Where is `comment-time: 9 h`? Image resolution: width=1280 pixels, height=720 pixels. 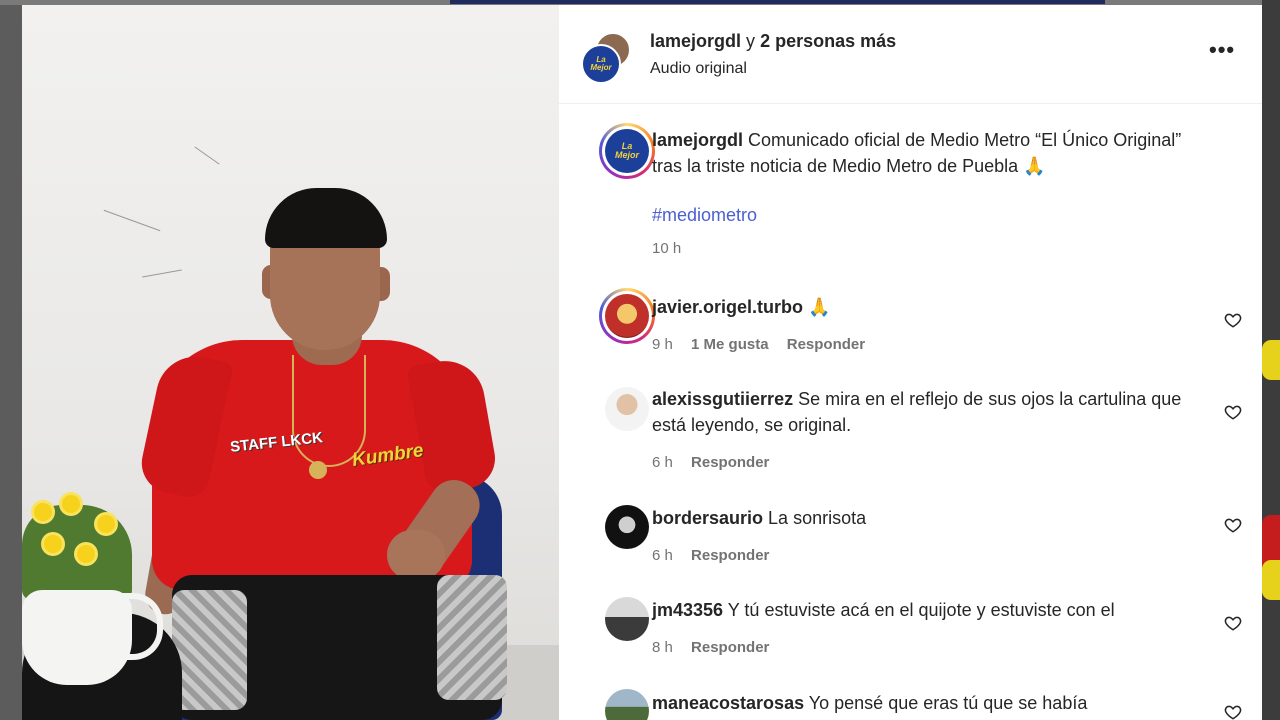 comment-time: 9 h is located at coordinates (662, 344).